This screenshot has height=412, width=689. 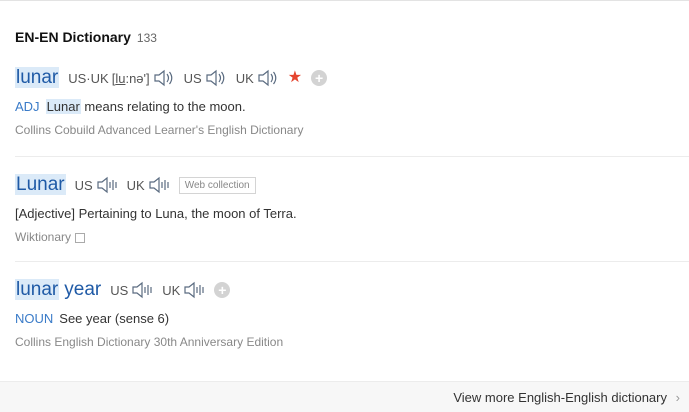 I want to click on web-collection-tag: Web collection, so click(x=217, y=185).